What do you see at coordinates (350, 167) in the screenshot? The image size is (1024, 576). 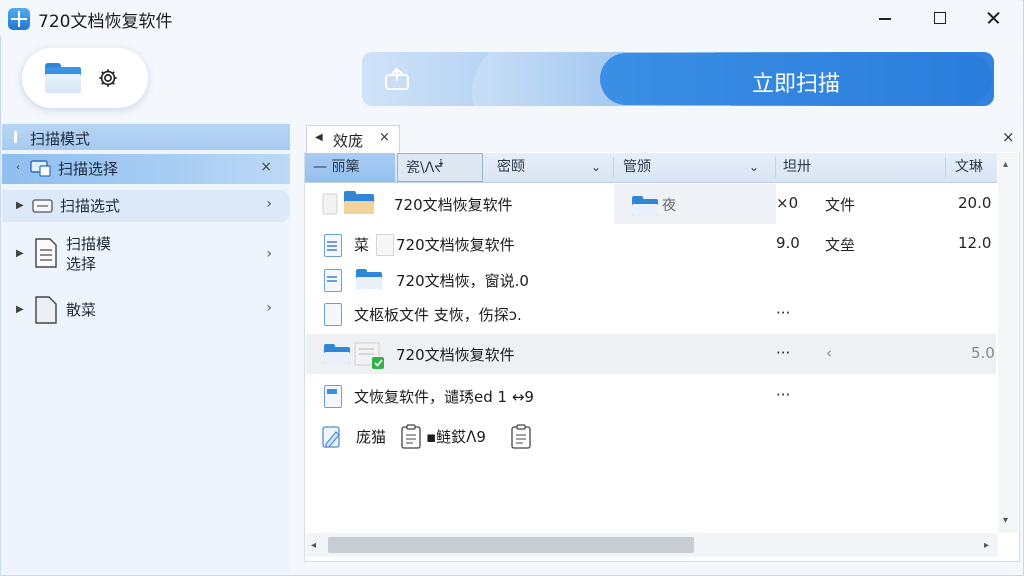 I see `column-header: — 丽篥` at bounding box center [350, 167].